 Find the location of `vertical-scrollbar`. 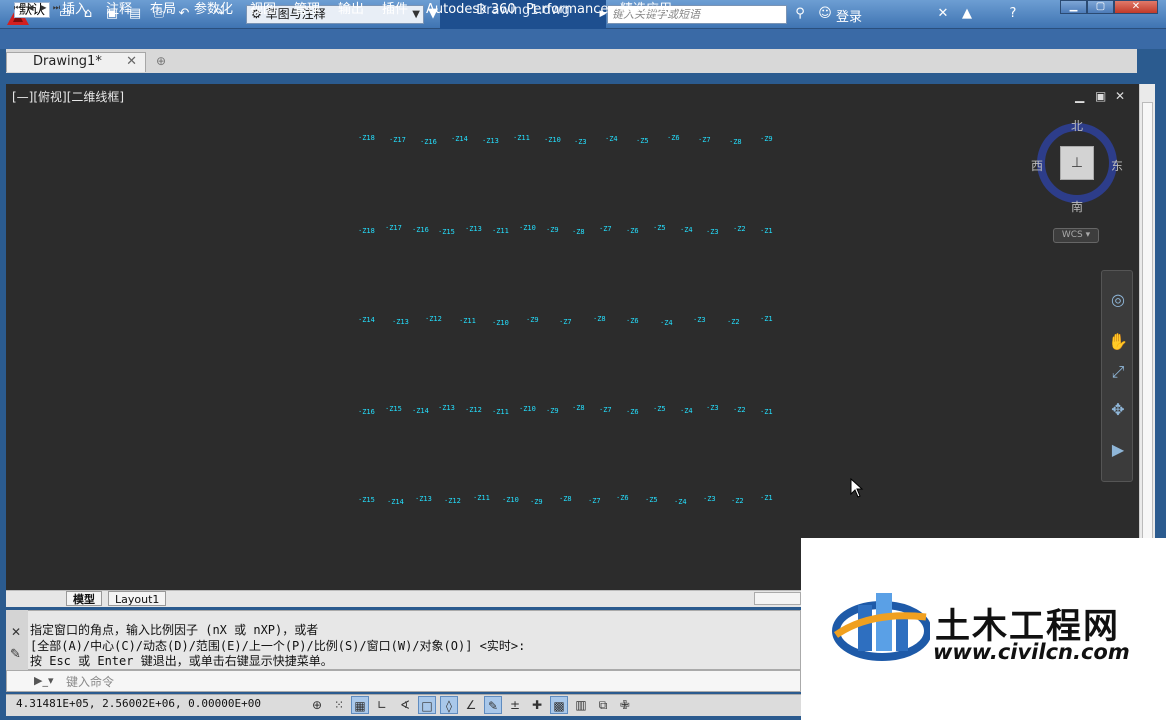

vertical-scrollbar is located at coordinates (1147, 337).